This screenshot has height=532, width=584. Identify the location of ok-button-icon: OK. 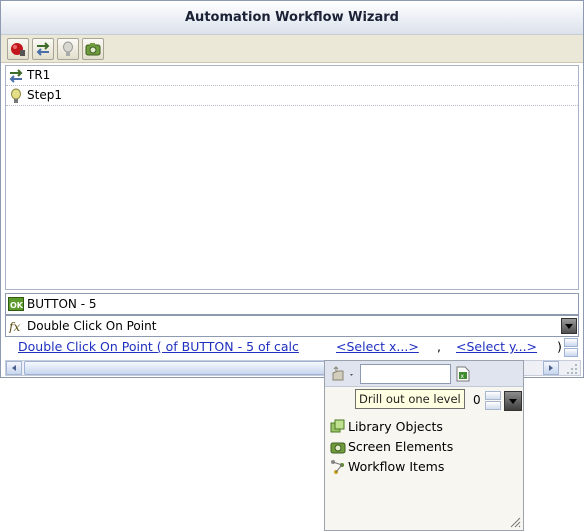
(16, 304).